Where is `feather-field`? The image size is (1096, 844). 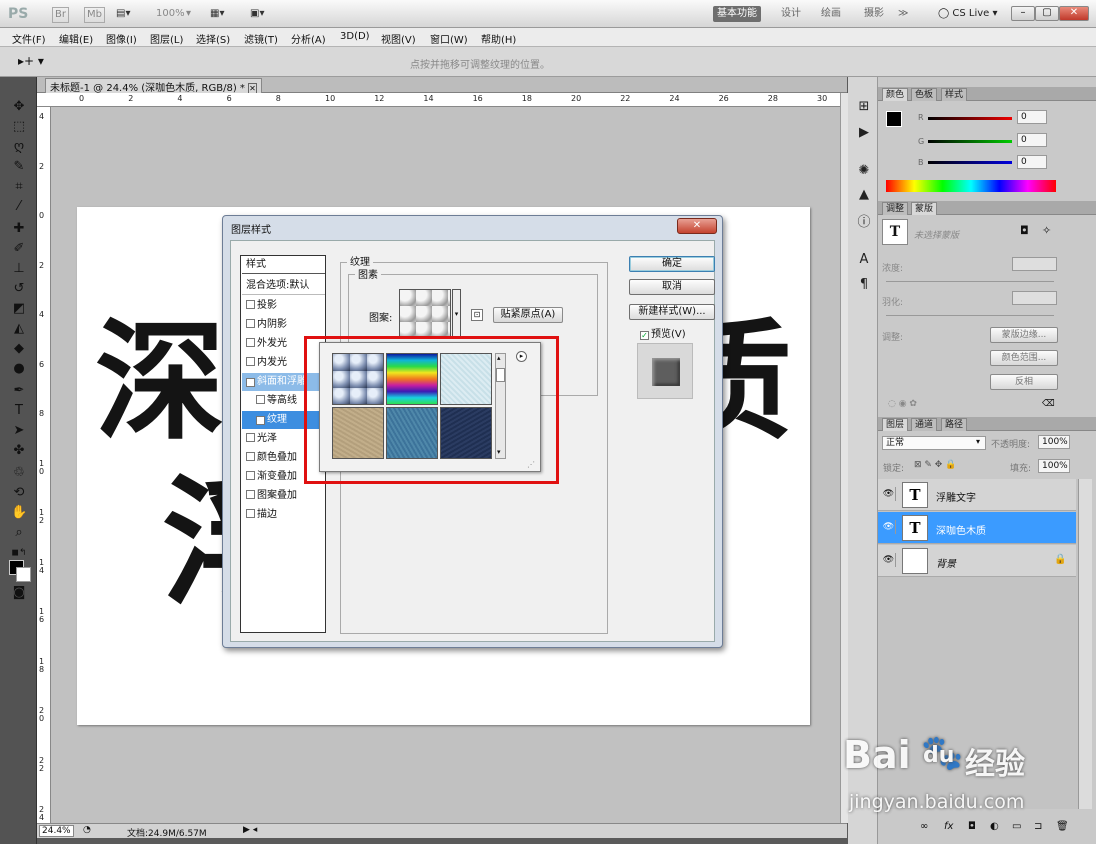 feather-field is located at coordinates (1034, 298).